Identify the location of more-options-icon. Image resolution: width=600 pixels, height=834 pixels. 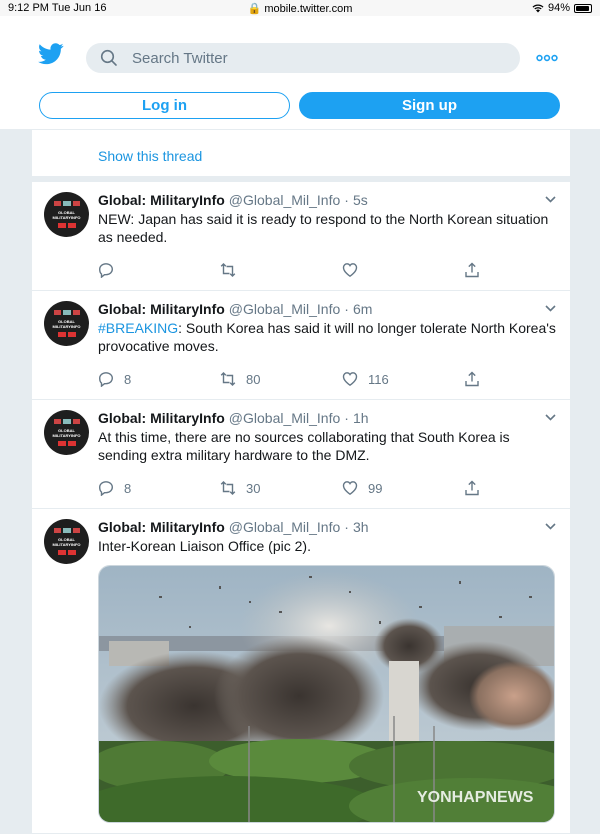
(547, 58).